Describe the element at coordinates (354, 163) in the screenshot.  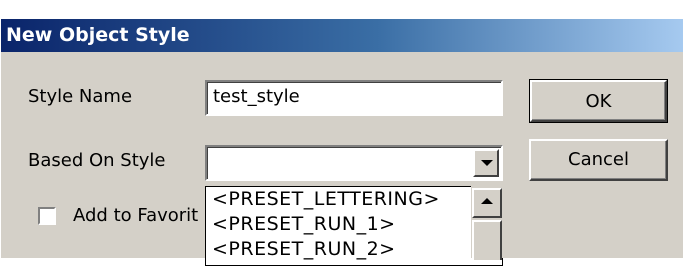
I see `based-on-style-select` at that location.